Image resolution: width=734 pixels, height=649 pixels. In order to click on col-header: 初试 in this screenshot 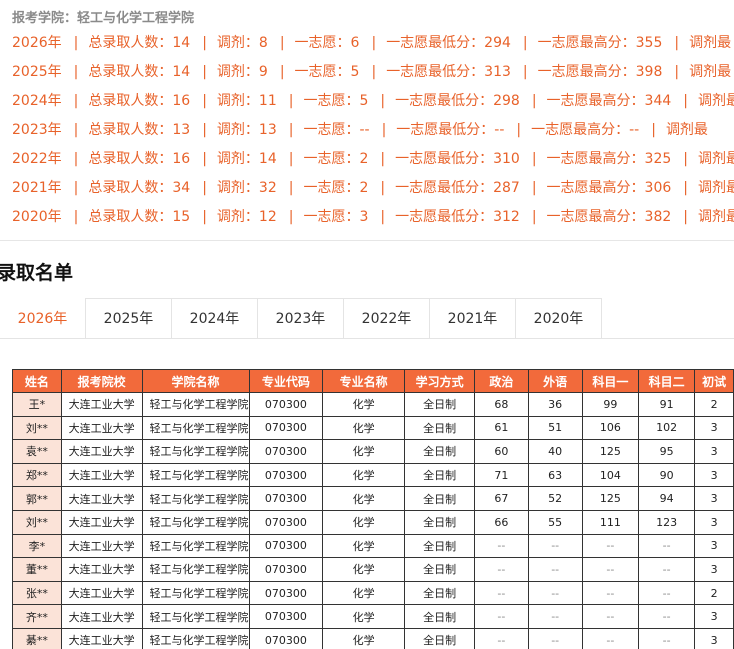, I will do `click(714, 381)`.